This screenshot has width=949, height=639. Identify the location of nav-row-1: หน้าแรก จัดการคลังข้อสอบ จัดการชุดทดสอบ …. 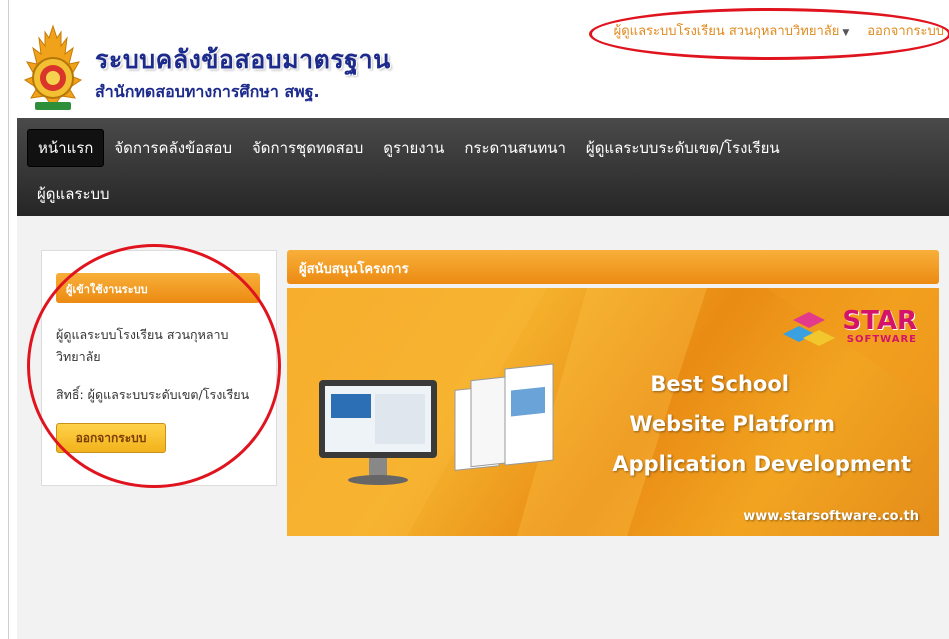
(408, 148).